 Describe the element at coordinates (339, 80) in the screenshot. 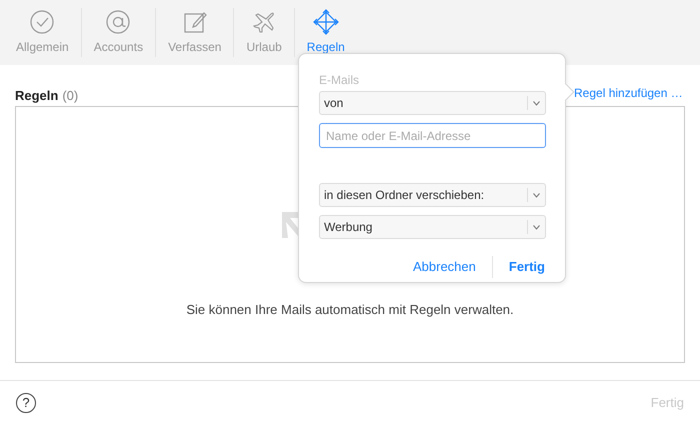

I see `section-label: E-Mails` at that location.